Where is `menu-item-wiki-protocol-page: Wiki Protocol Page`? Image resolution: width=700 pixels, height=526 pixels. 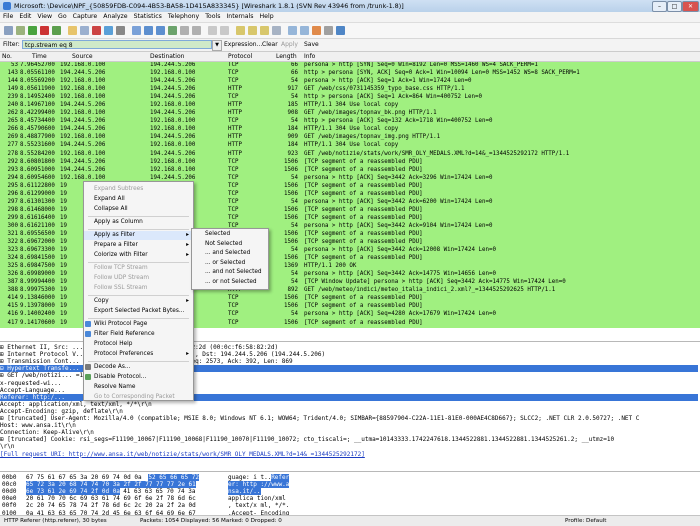 menu-item-wiki-protocol-page: Wiki Protocol Page is located at coordinates (138, 324).